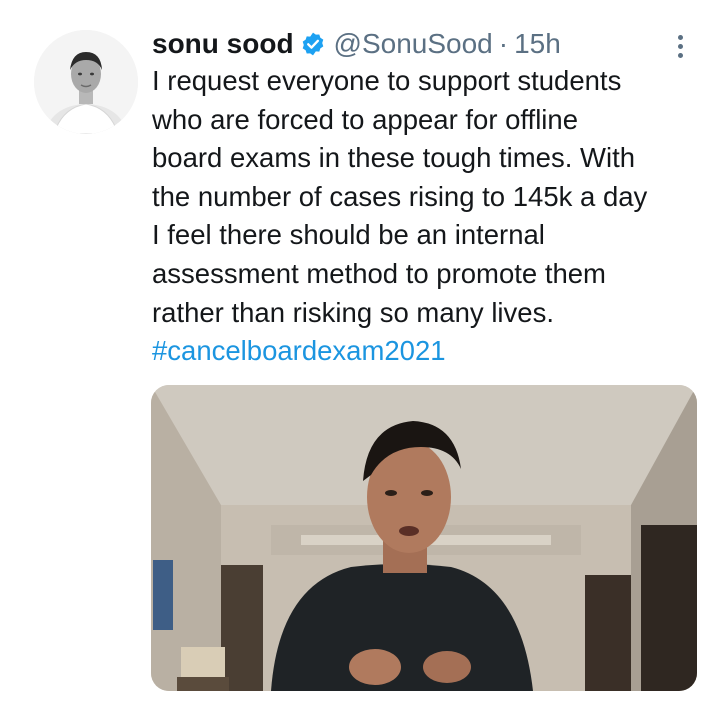  I want to click on tweet-text-line: the number of cases rising to 145k a day, so click(400, 196).